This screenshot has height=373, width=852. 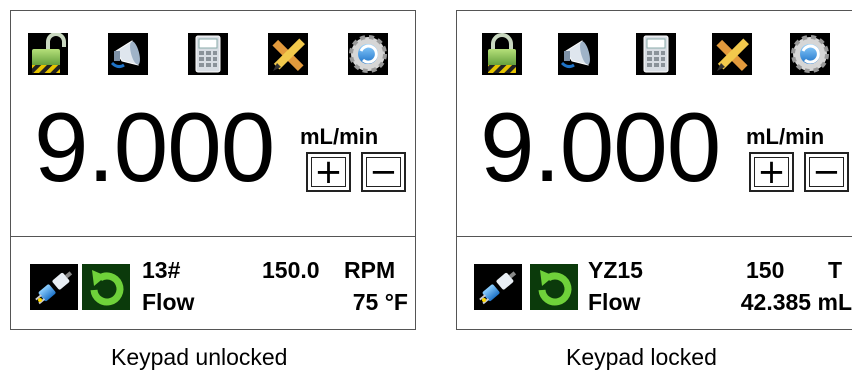 What do you see at coordinates (380, 302) in the screenshot?
I see `temperature-value: 75 °F` at bounding box center [380, 302].